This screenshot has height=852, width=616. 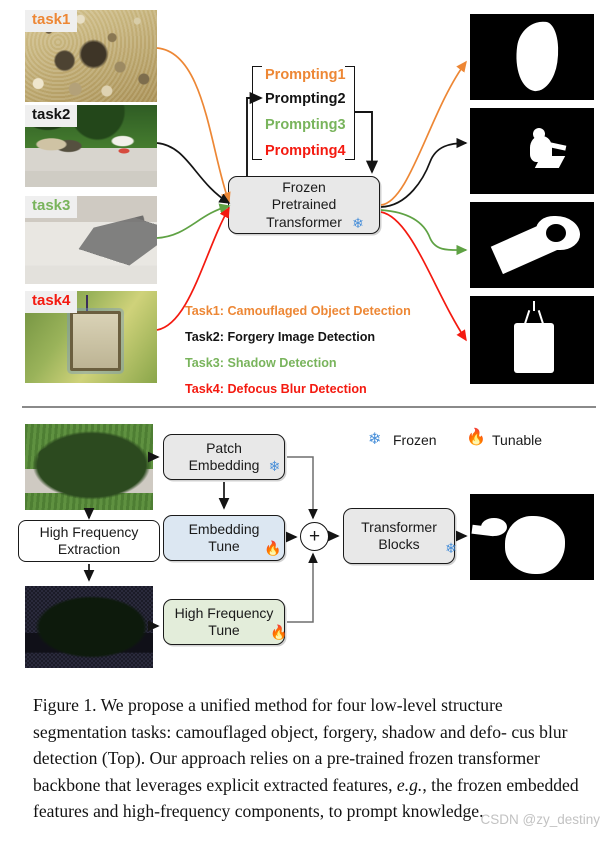 I want to click on hfe-line-1: High Frequency, so click(x=89, y=531).